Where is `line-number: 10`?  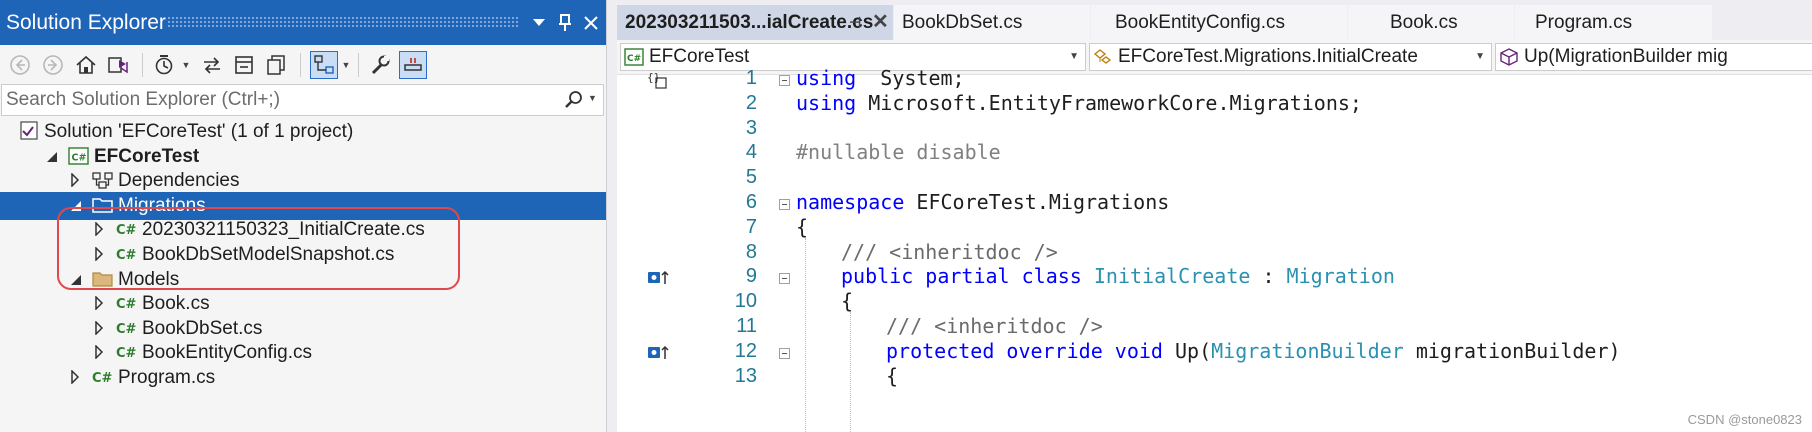 line-number: 10 is located at coordinates (745, 301).